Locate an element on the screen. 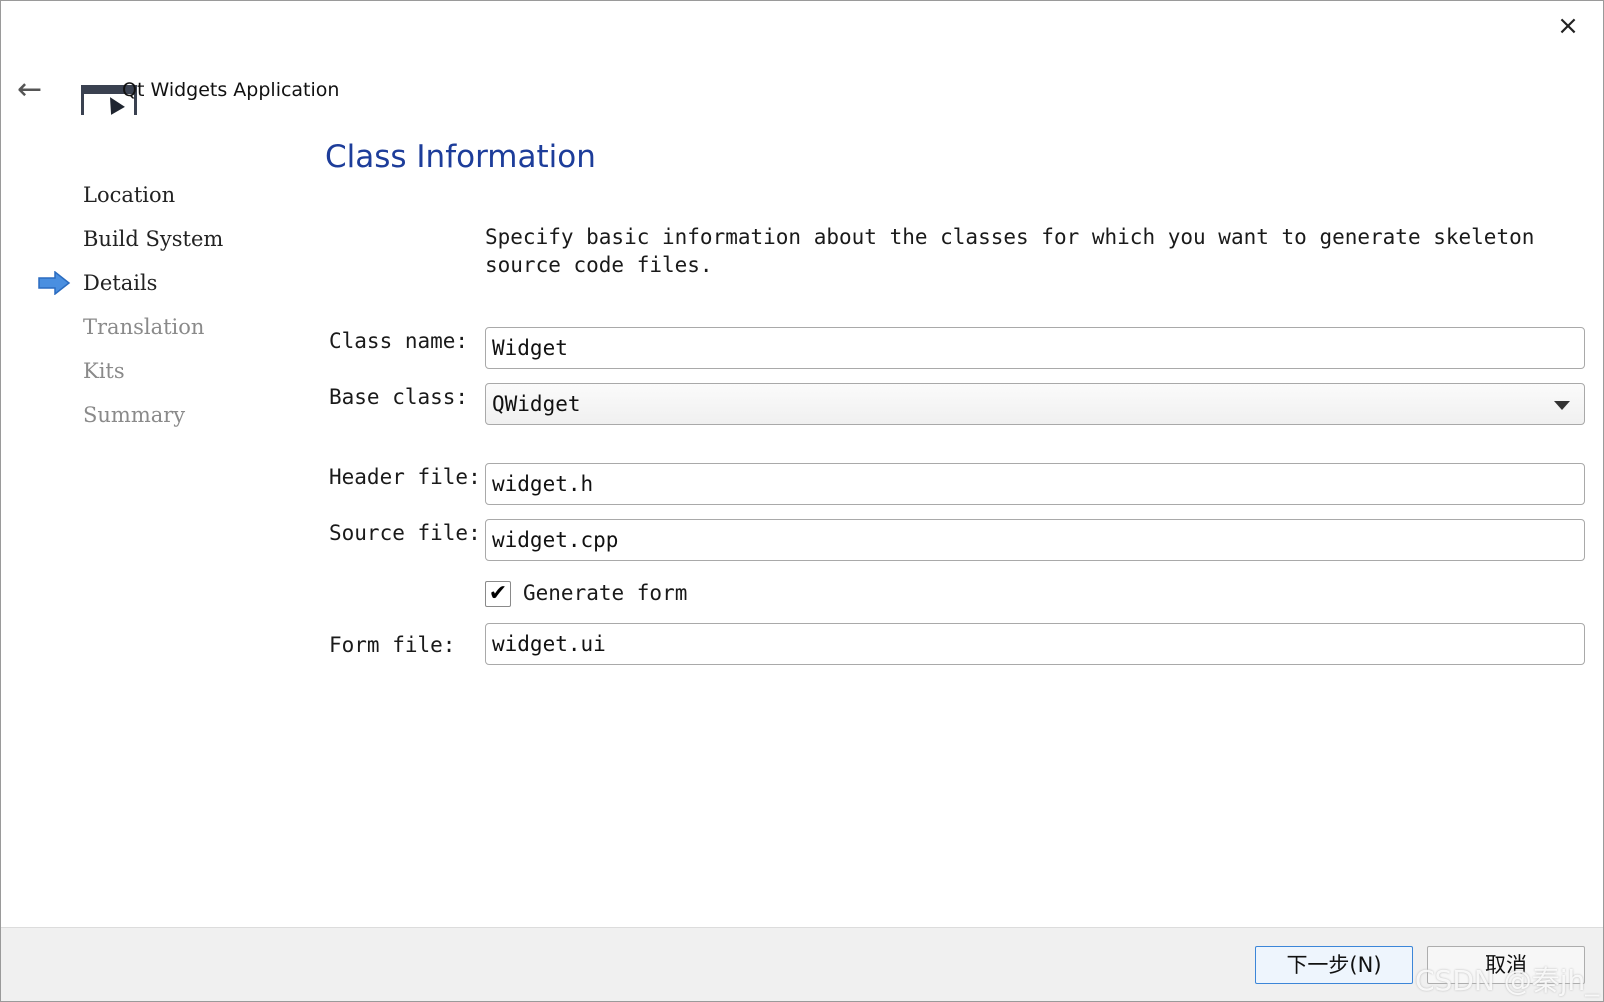  dialog-footer: 下一步(N) 取消 is located at coordinates (802, 964).